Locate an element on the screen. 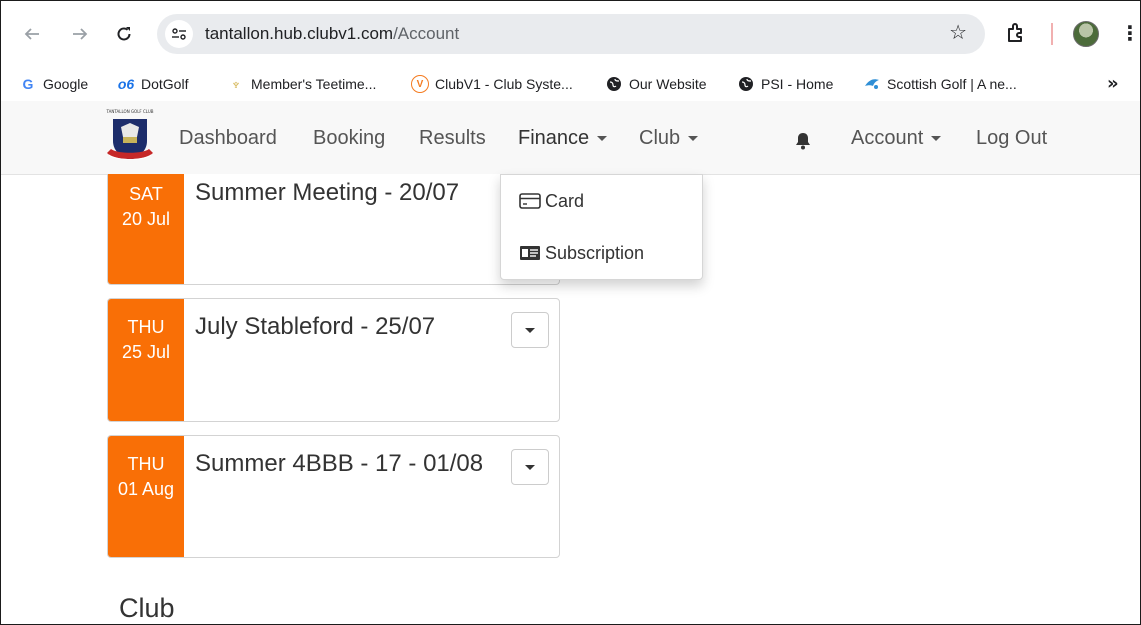 Image resolution: width=1141 pixels, height=625 pixels. address-bar: tantallon.hub.clubv1.com/Account ☆ is located at coordinates (571, 34).